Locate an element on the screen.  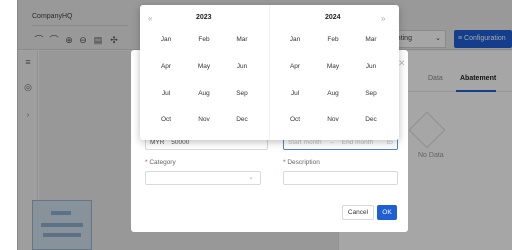
left-year: 2023 is located at coordinates (204, 17).